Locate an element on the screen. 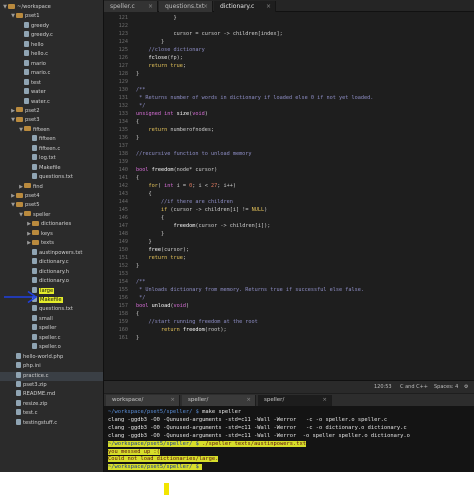  tree-item: ▼ pset5 is located at coordinates (51, 205).